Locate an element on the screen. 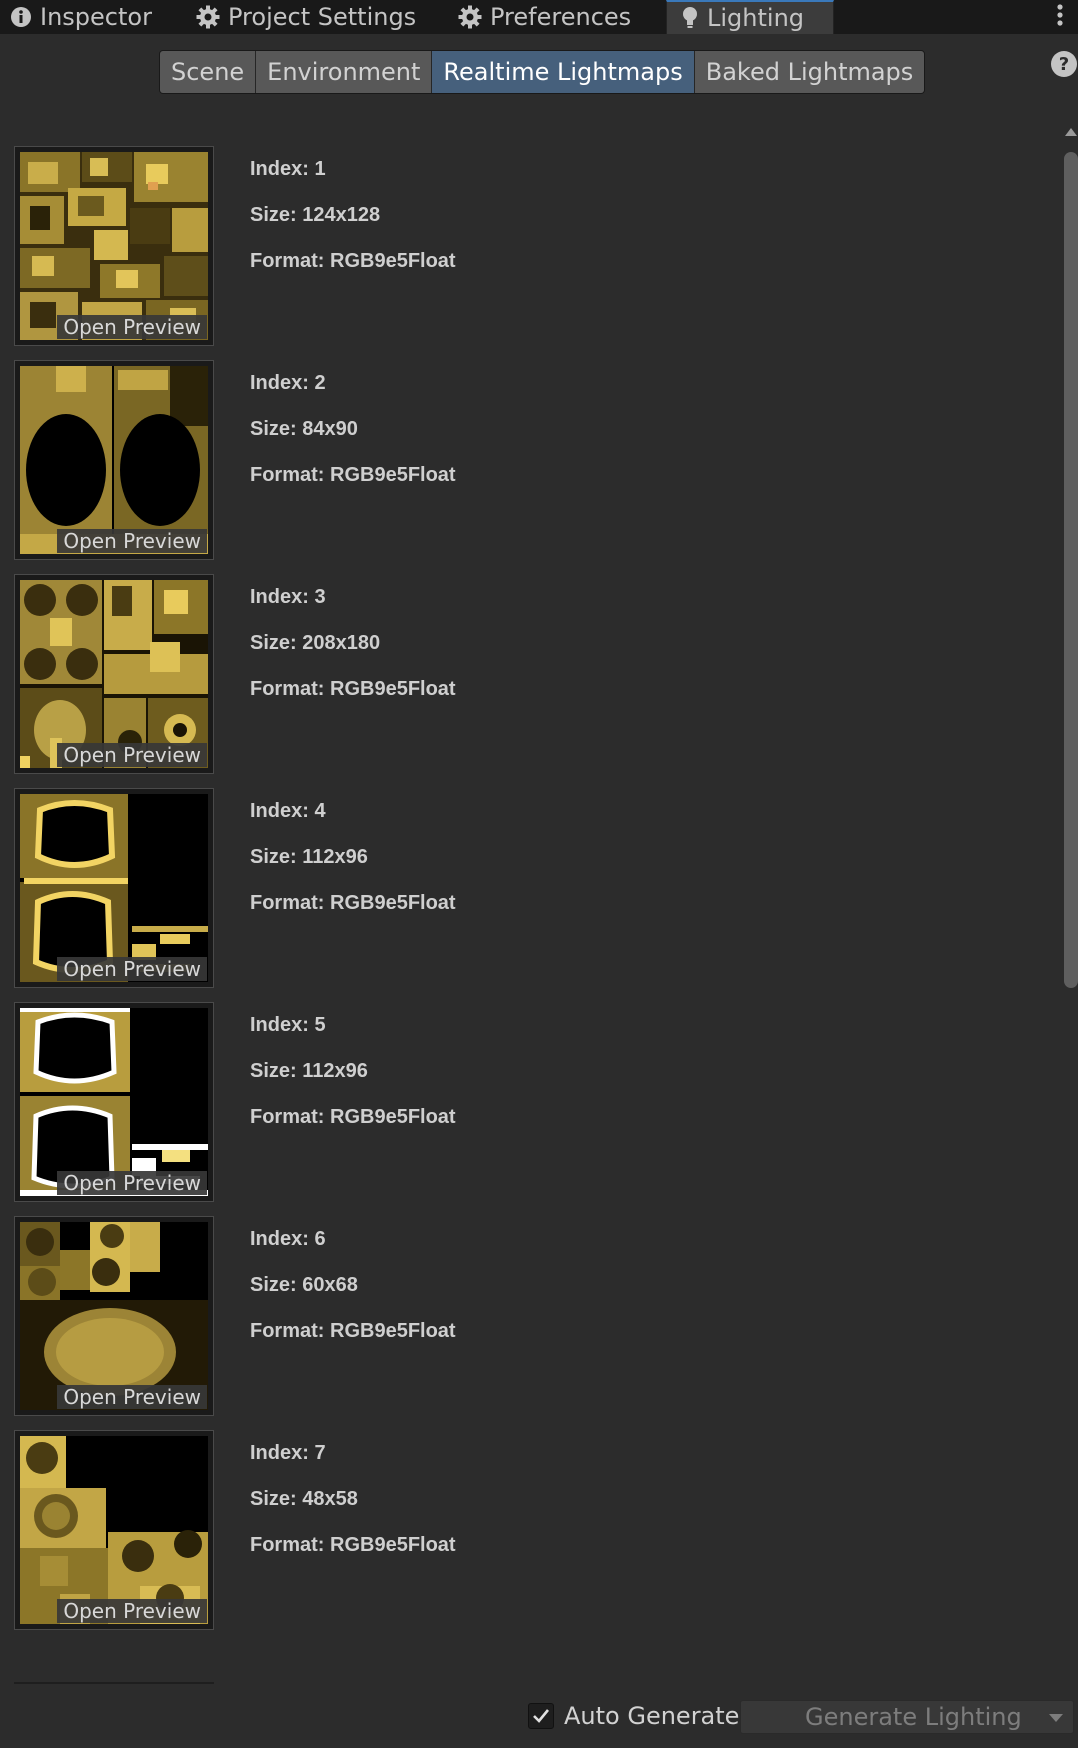 The height and width of the screenshot is (1748, 1078). lightmap-size: Size: 208x180 is located at coordinates (315, 643).